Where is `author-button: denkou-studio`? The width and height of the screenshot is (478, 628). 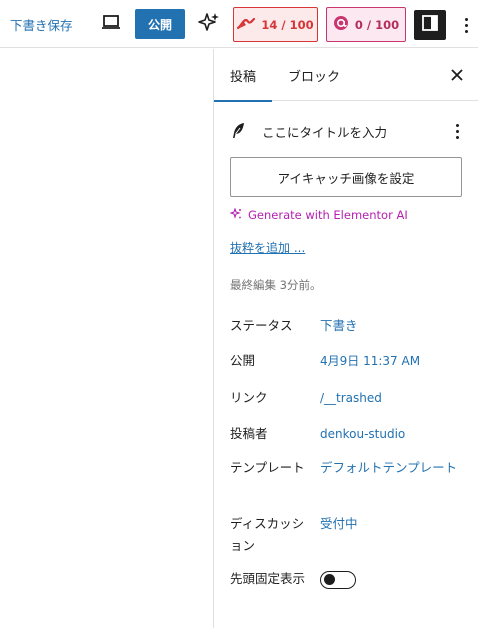
author-button: denkou-studio is located at coordinates (390, 434).